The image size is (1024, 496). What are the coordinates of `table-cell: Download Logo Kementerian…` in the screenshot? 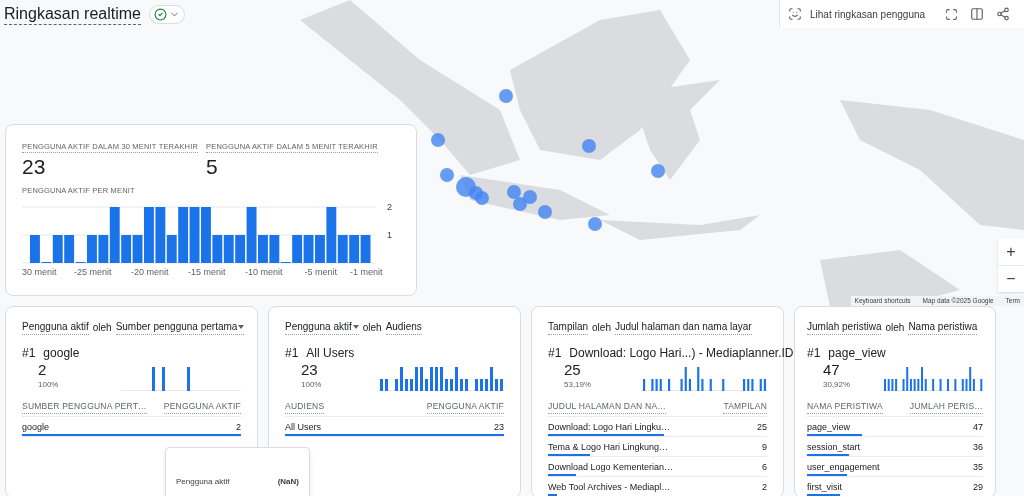 It's located at (611, 467).